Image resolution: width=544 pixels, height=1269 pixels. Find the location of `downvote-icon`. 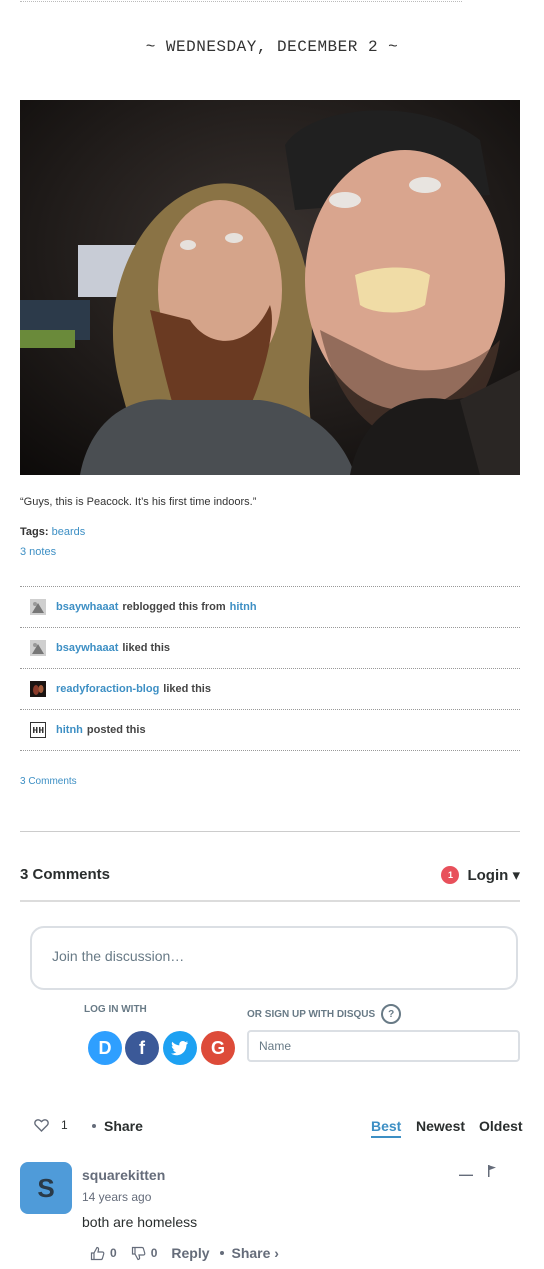

downvote-icon is located at coordinates (138, 1253).